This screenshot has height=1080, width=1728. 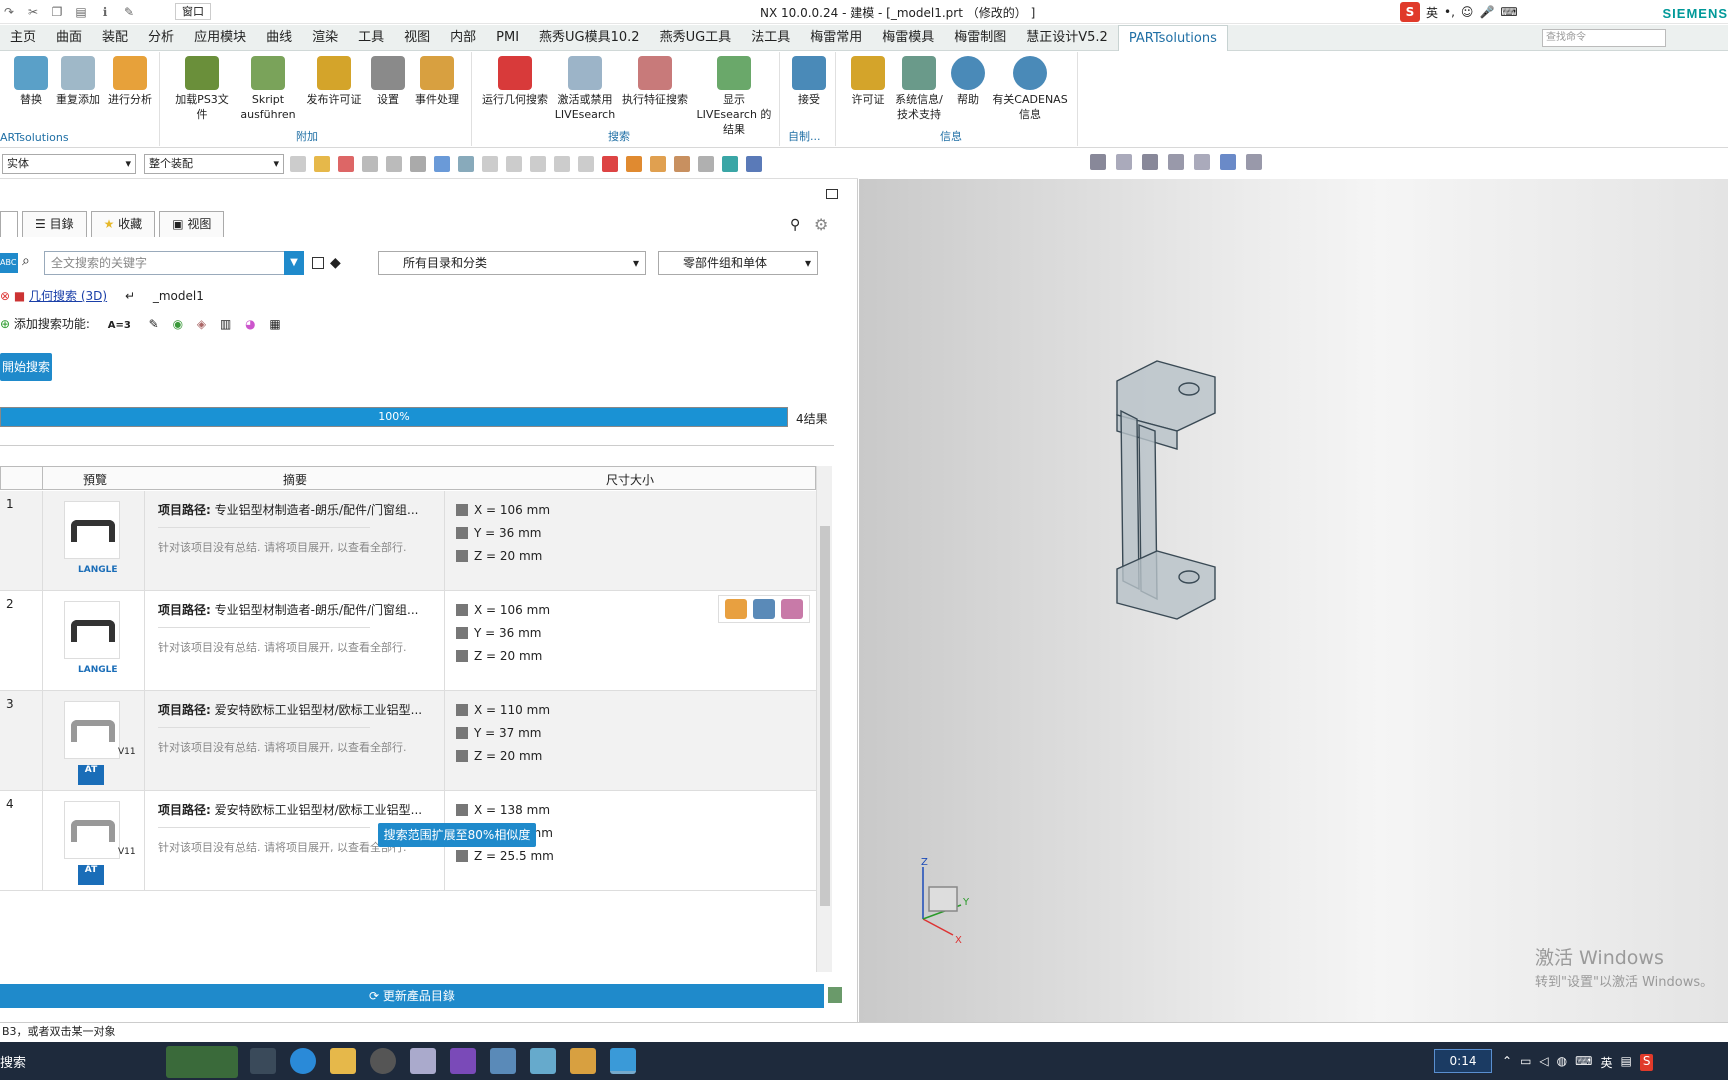 What do you see at coordinates (9, 12) in the screenshot?
I see `redo-icon: ↷` at bounding box center [9, 12].